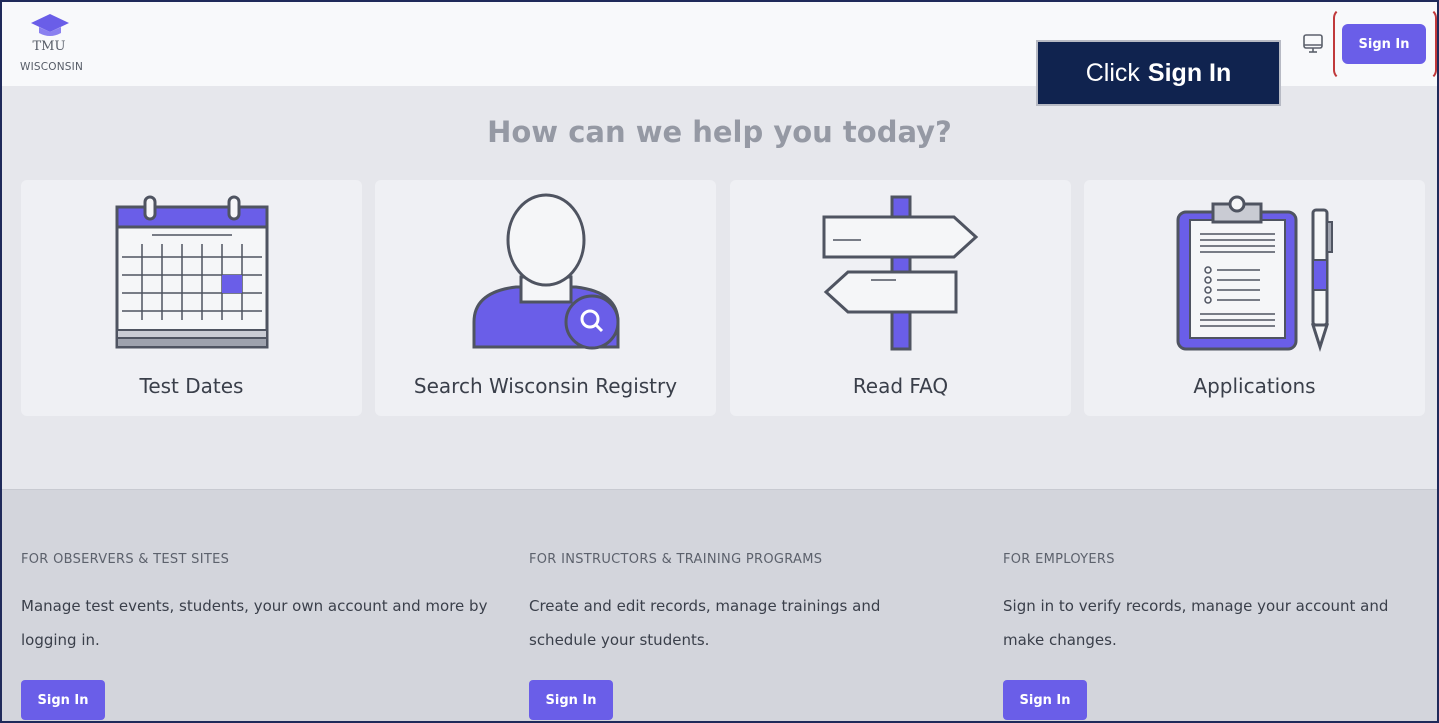  What do you see at coordinates (676, 559) in the screenshot?
I see `column-heading: FOR INSTRUCTORS & TRAINING PROGRAMS` at bounding box center [676, 559].